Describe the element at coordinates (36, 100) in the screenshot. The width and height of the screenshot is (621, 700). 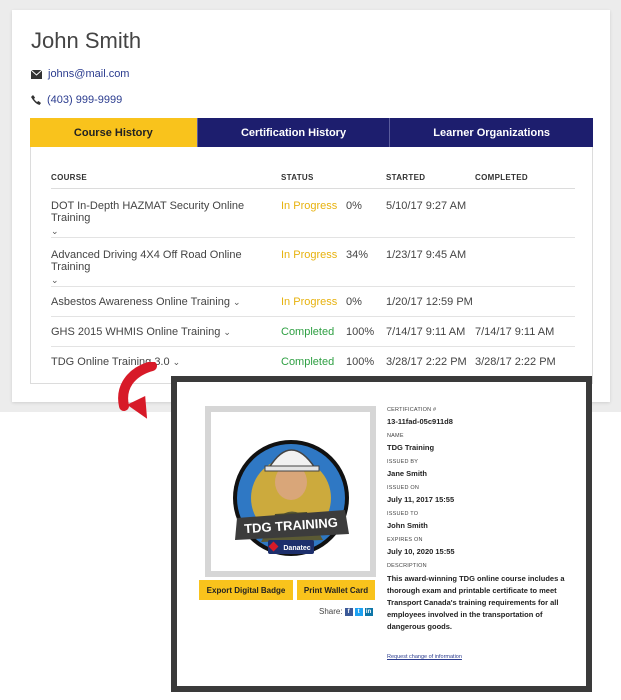
I see `phone-icon` at that location.